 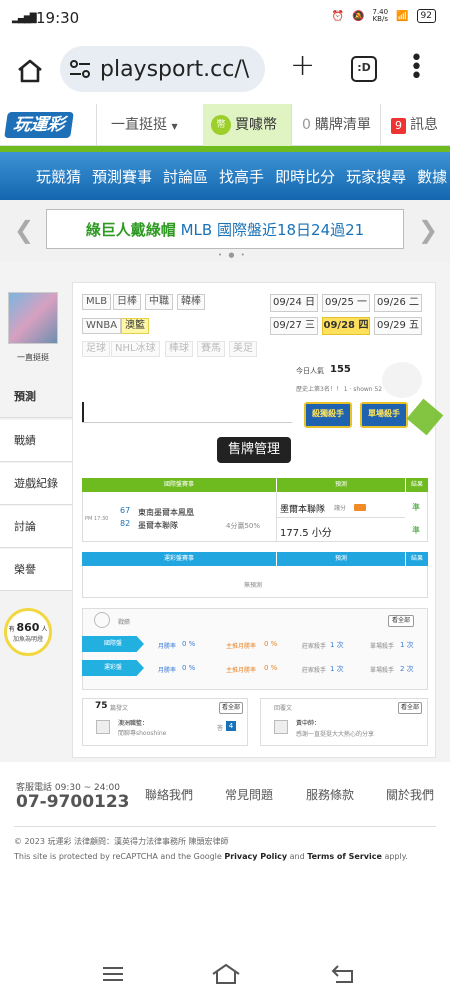 I want to click on pick1-text: 墨爾本聯隊, so click(x=303, y=510).